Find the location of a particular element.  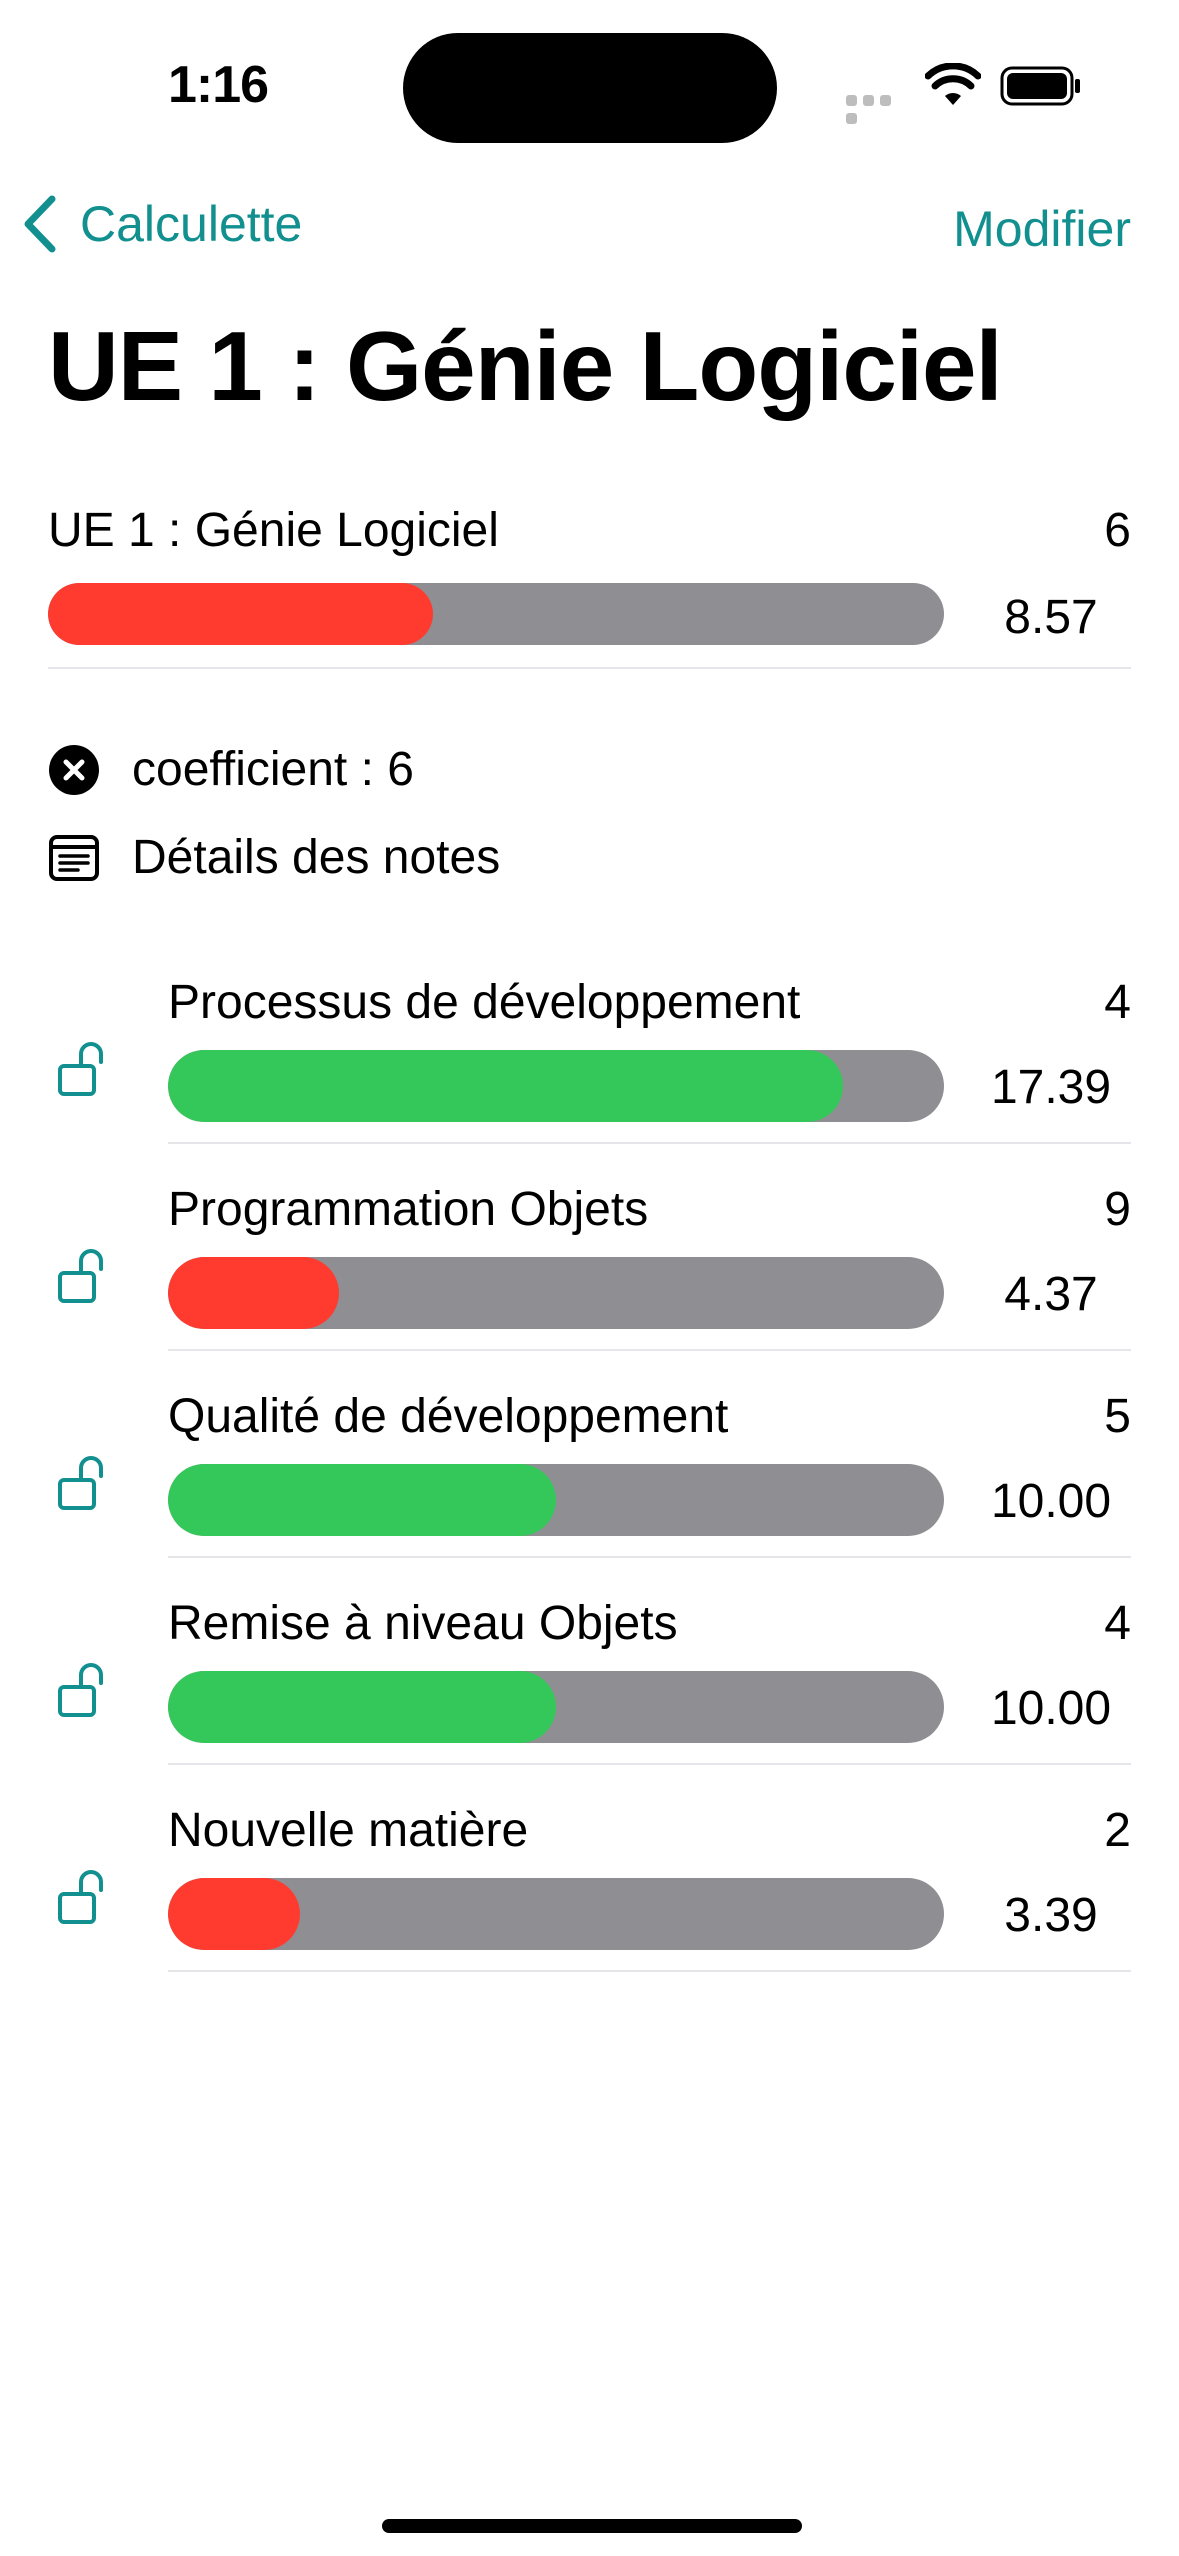

subject-coefficient: 5 is located at coordinates (1117, 1416).